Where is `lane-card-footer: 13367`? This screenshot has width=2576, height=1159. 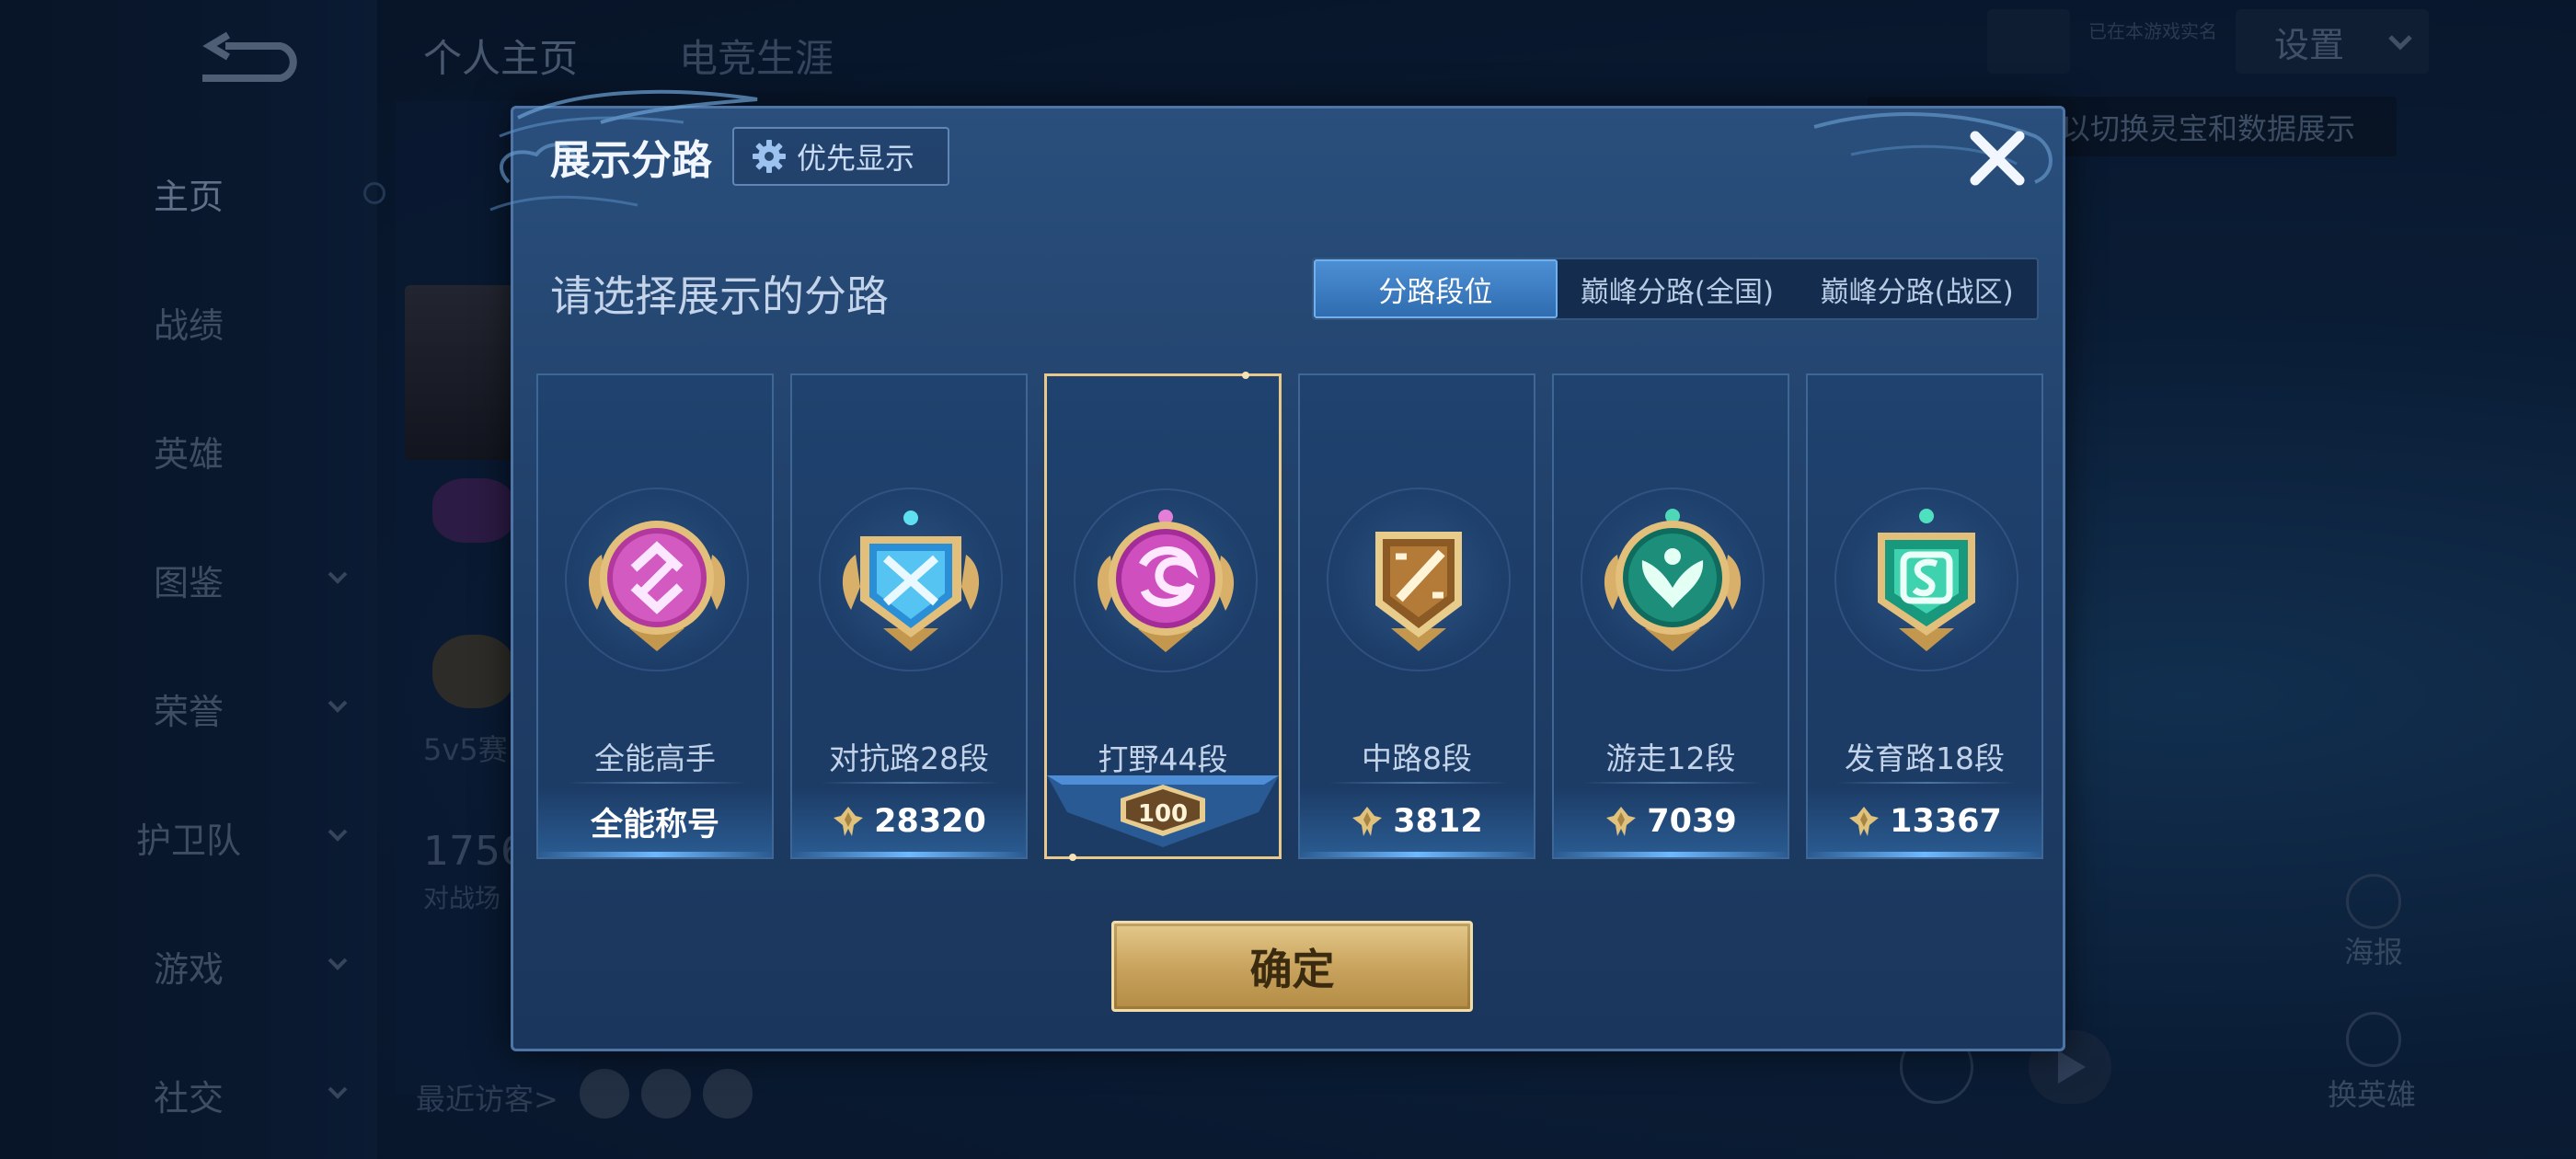
lane-card-footer: 13367 is located at coordinates (1924, 821).